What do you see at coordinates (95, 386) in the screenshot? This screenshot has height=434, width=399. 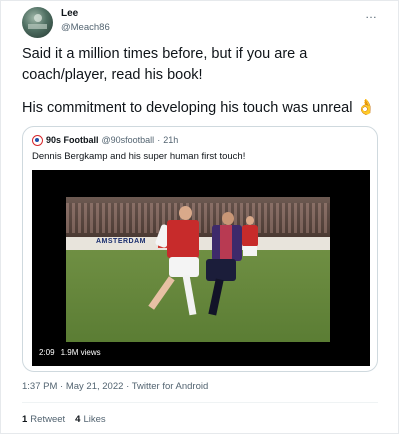 I see `tweet-date: May 21, 2022` at bounding box center [95, 386].